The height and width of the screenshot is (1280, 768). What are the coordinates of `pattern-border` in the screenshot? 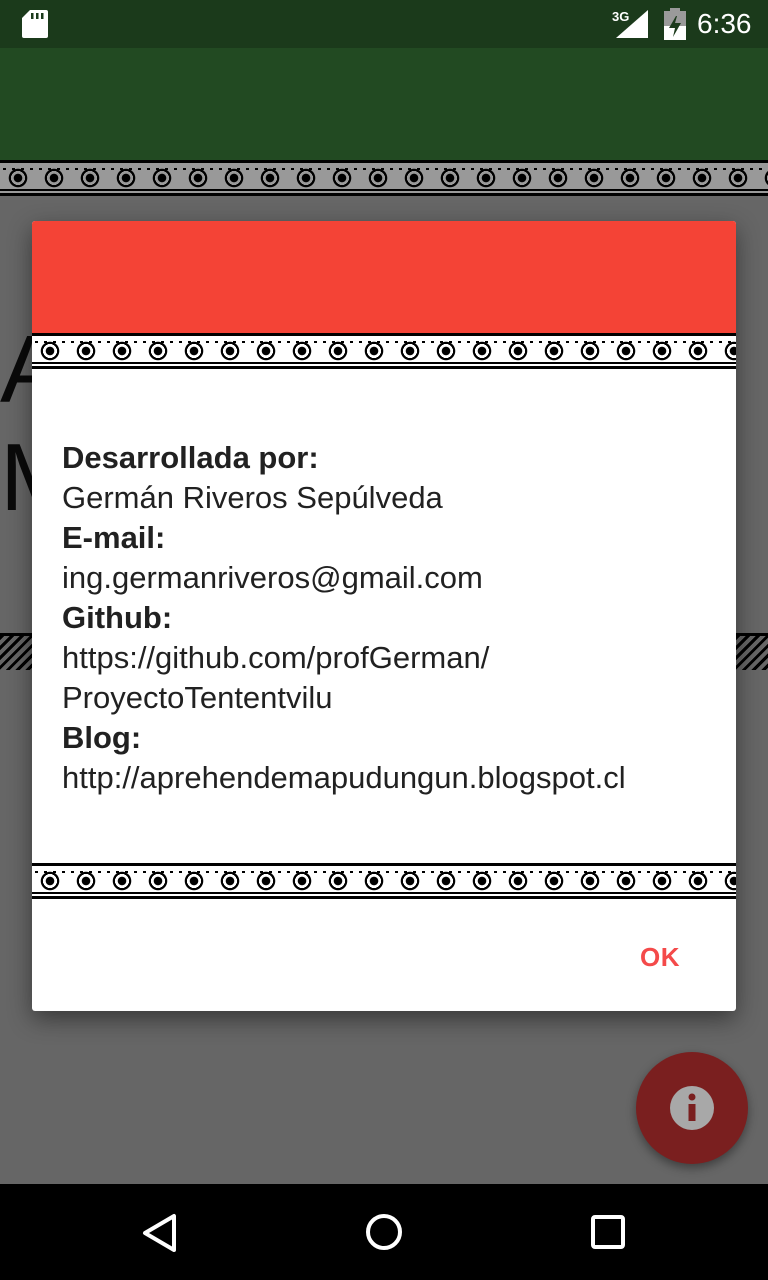 It's located at (384, 178).